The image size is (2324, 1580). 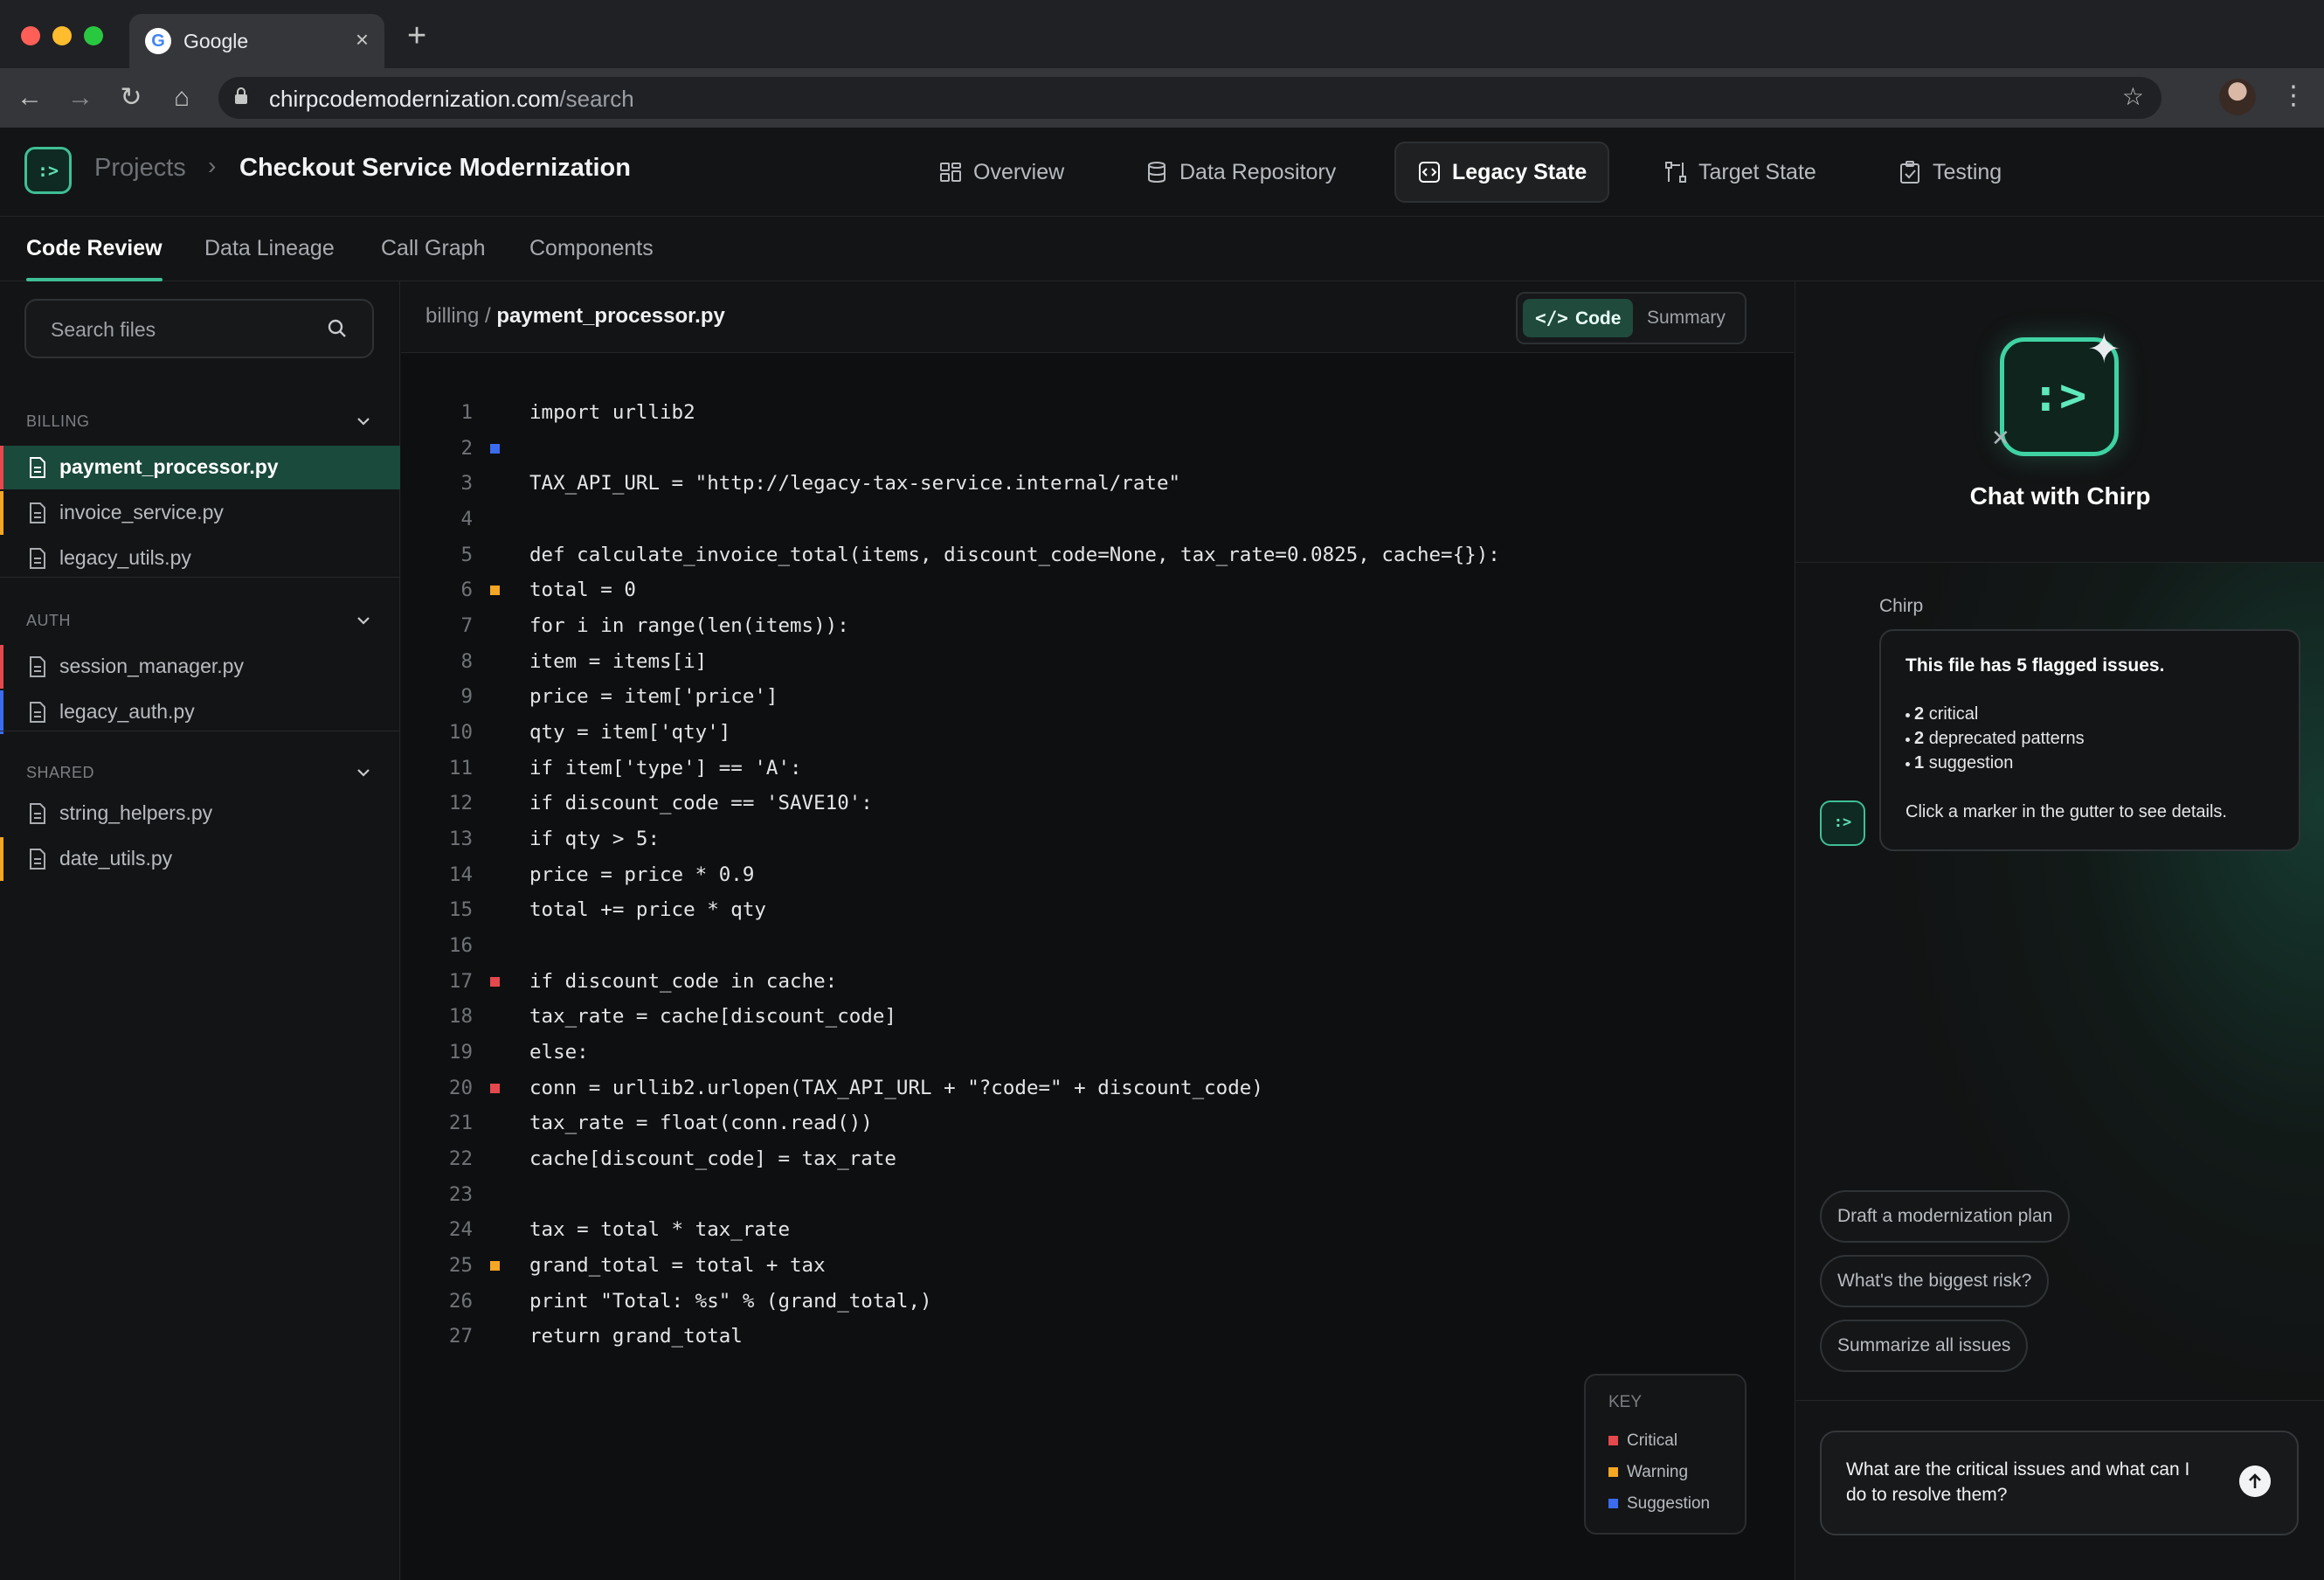 What do you see at coordinates (1189, 98) in the screenshot?
I see `address-bar: chirpcodemodernization.com/search ☆` at bounding box center [1189, 98].